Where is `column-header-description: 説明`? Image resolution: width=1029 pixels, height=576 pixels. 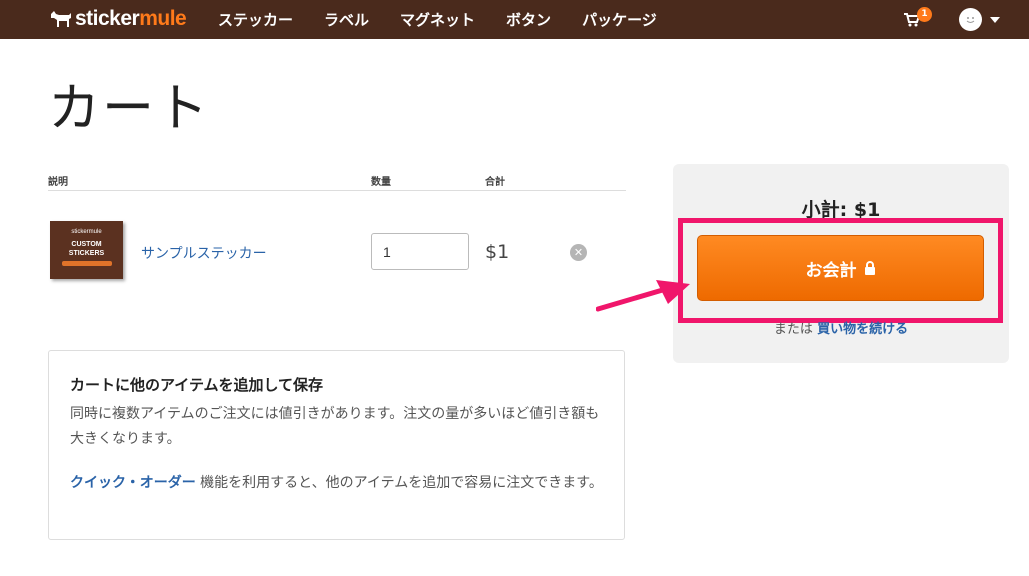 column-header-description: 説明 is located at coordinates (58, 182).